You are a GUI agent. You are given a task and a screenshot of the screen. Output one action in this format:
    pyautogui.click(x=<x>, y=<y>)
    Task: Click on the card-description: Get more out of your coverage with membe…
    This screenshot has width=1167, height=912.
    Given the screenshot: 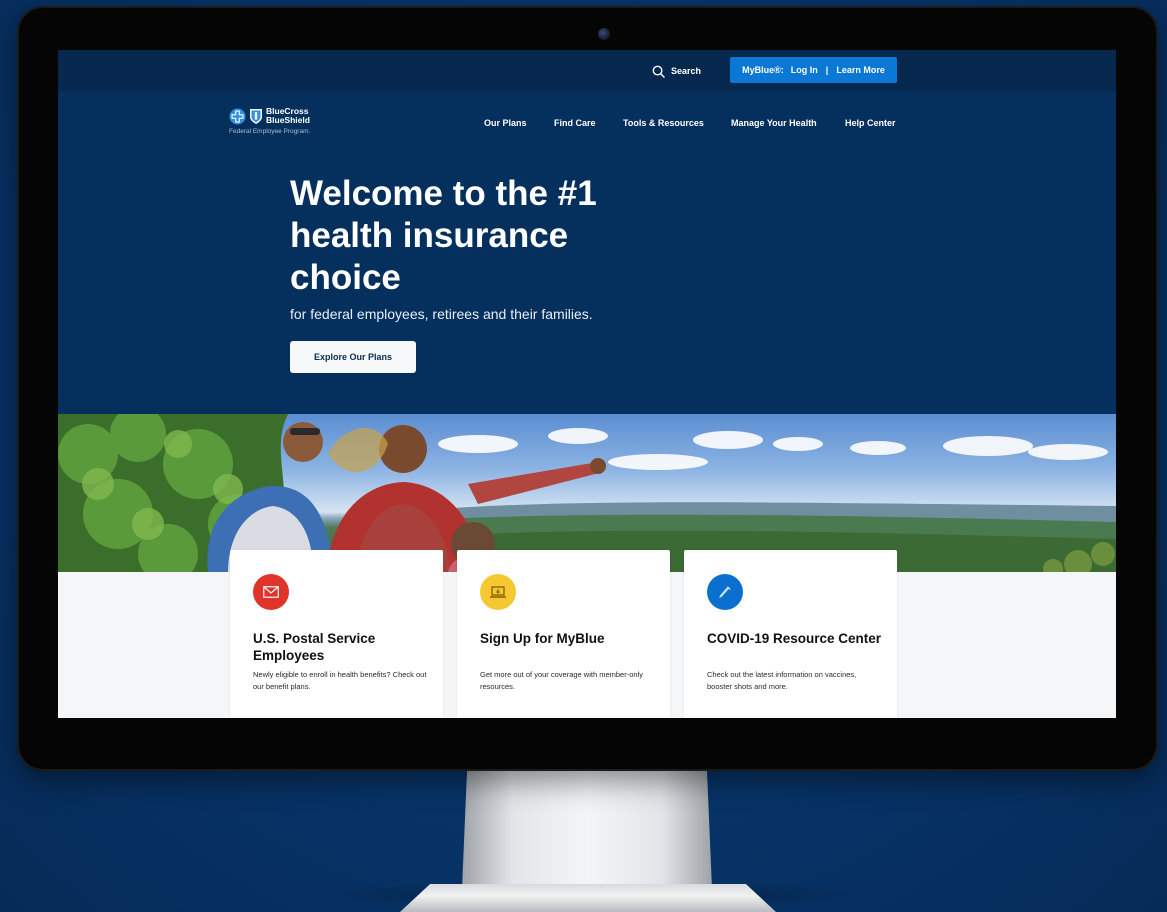 What is the action you would take?
    pyautogui.click(x=561, y=680)
    